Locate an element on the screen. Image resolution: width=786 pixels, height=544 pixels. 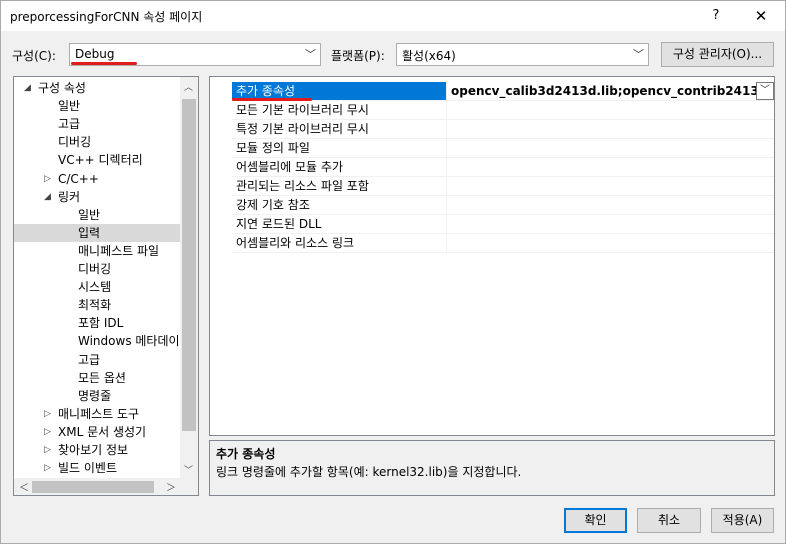
window-title: preporcessingForCNN 속성 페이지 is located at coordinates (106, 17).